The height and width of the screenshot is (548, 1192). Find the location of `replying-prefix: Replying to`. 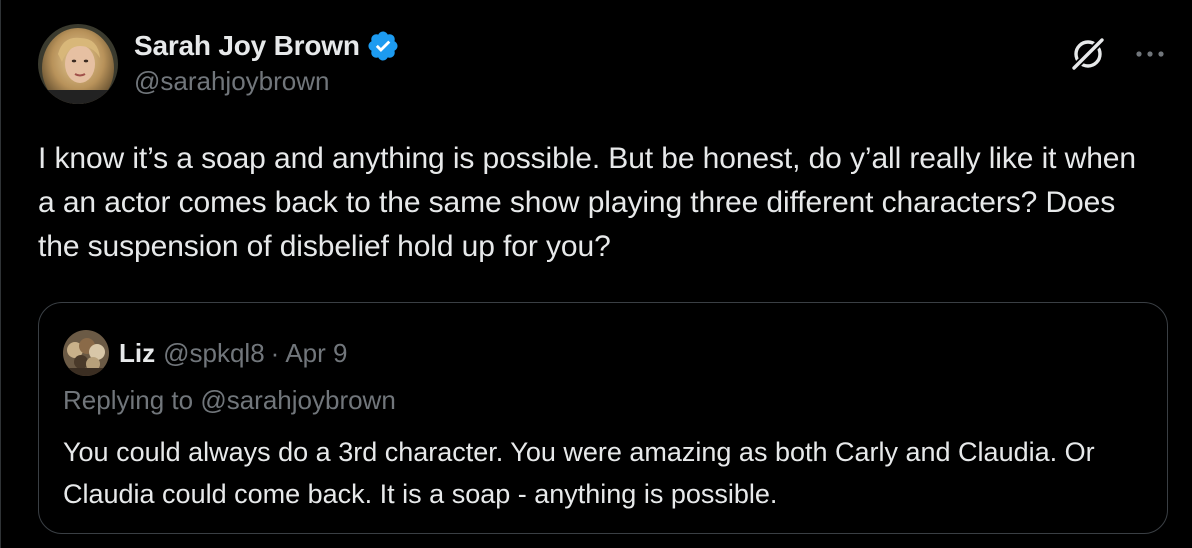

replying-prefix: Replying to is located at coordinates (128, 400).